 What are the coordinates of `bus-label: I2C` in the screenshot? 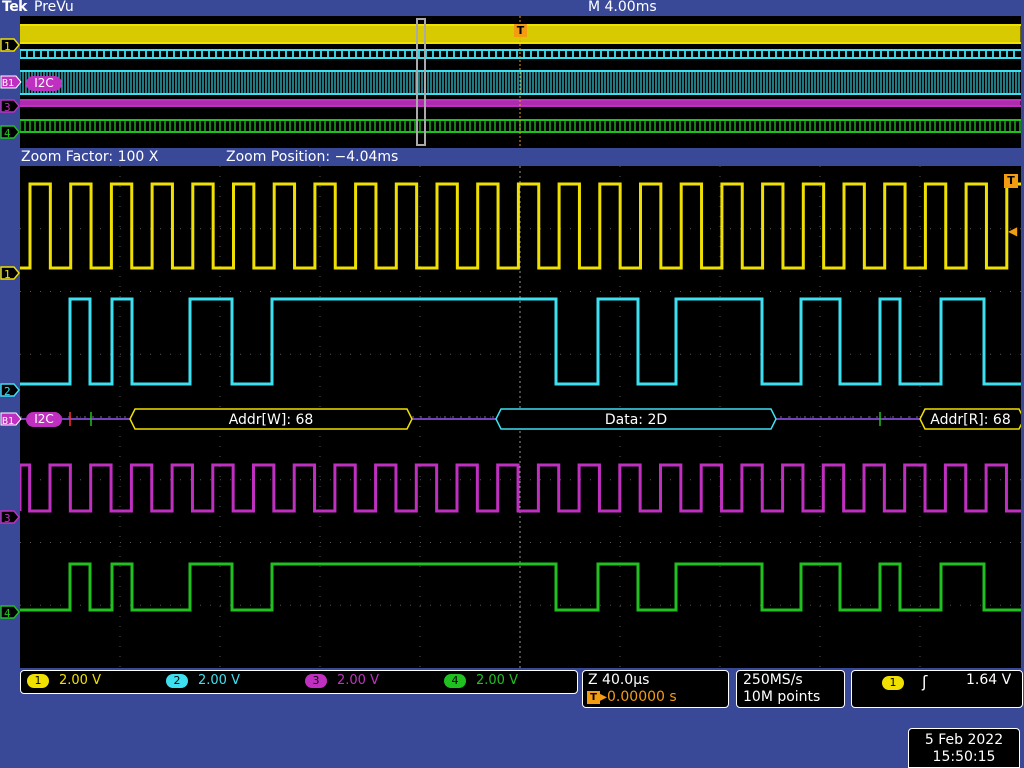 It's located at (44, 419).